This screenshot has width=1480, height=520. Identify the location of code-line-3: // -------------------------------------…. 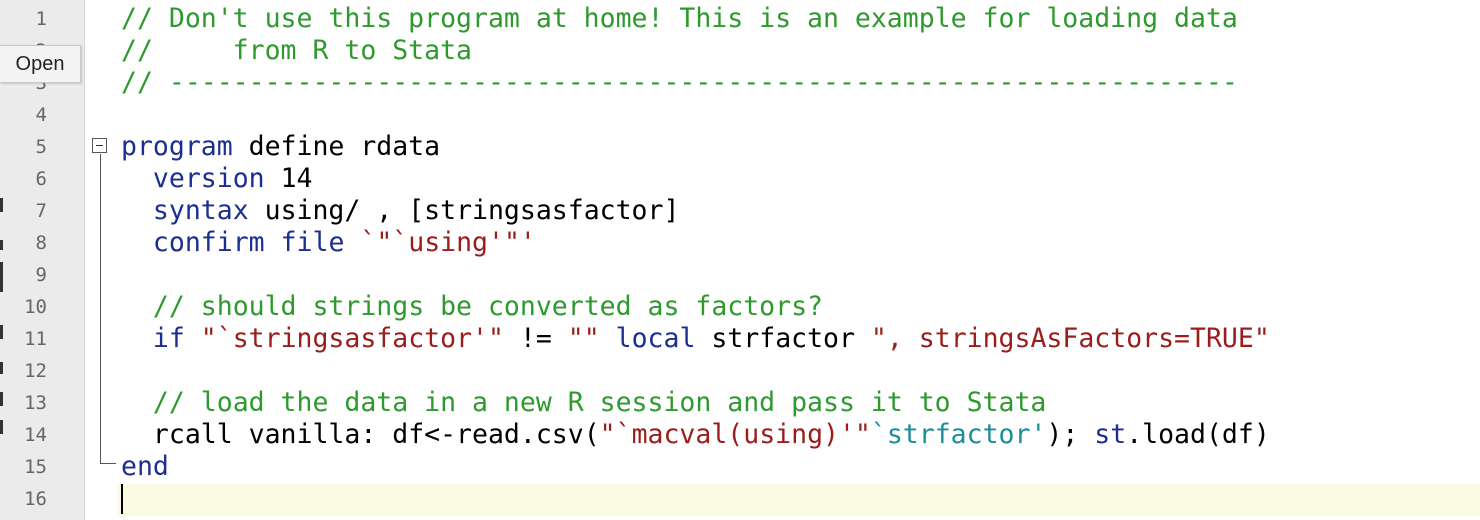
(679, 83).